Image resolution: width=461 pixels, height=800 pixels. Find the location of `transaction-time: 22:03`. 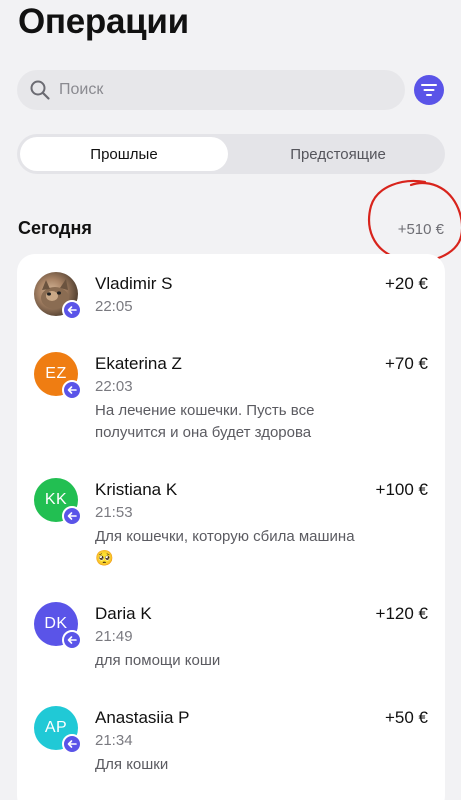

transaction-time: 22:03 is located at coordinates (114, 386).